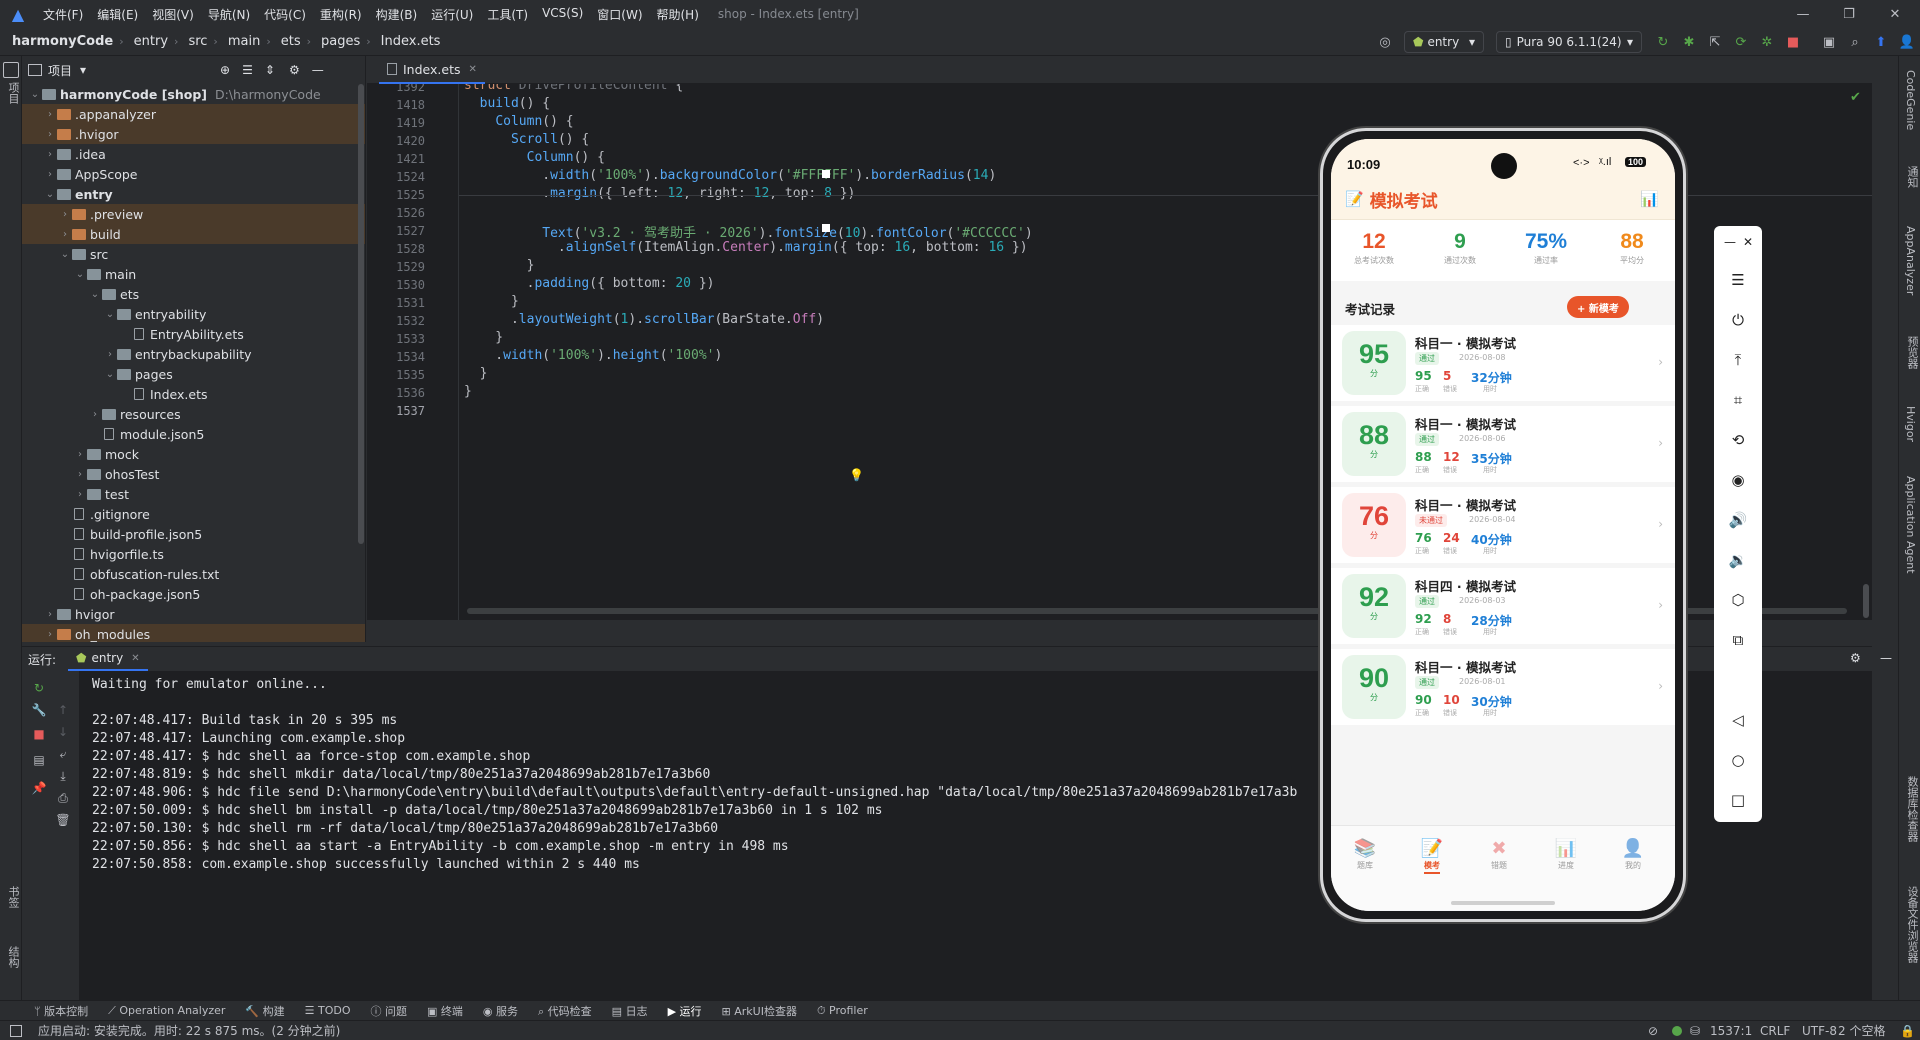  What do you see at coordinates (1738, 560) in the screenshot?
I see `volume-down-icon: 🔉` at bounding box center [1738, 560].